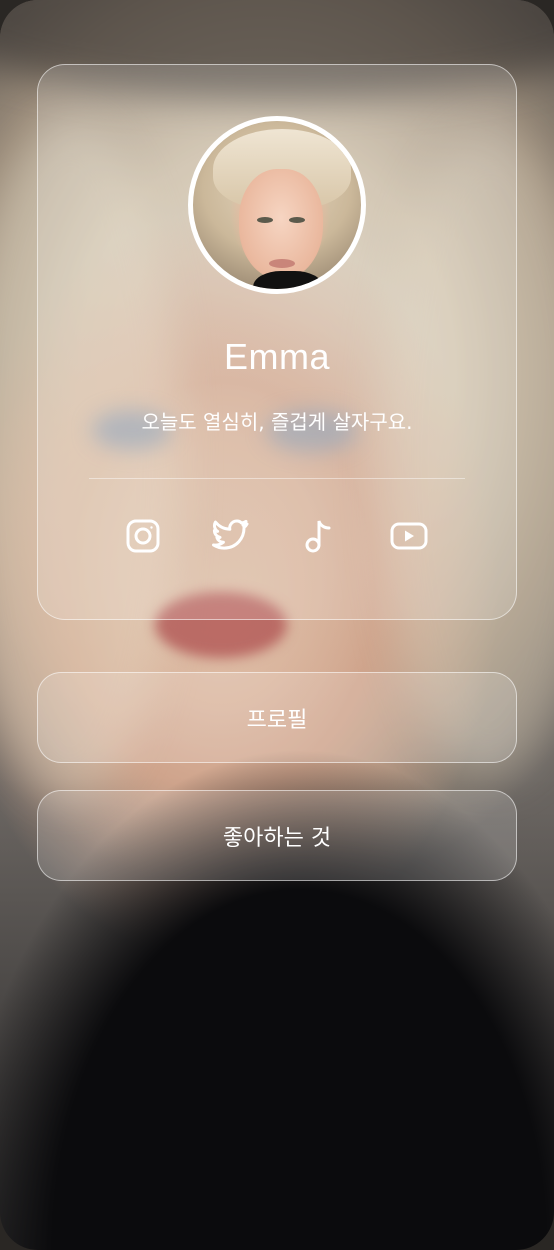 The image size is (554, 1250). I want to click on divider, so click(277, 478).